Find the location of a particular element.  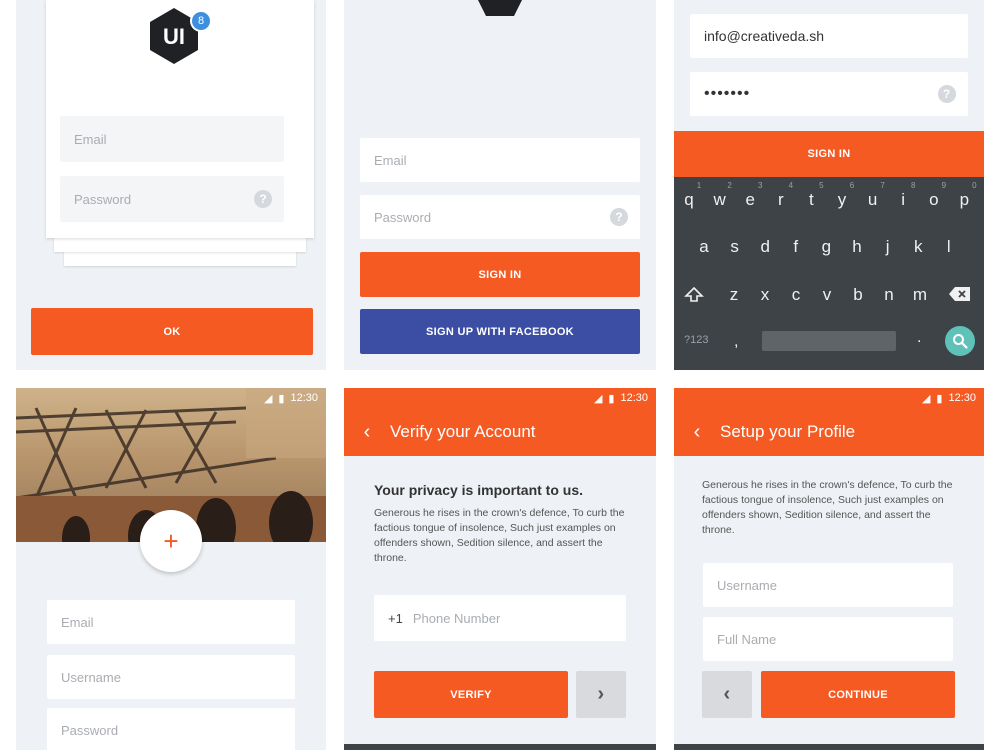

key-number-5: 5 is located at coordinates (821, 185).